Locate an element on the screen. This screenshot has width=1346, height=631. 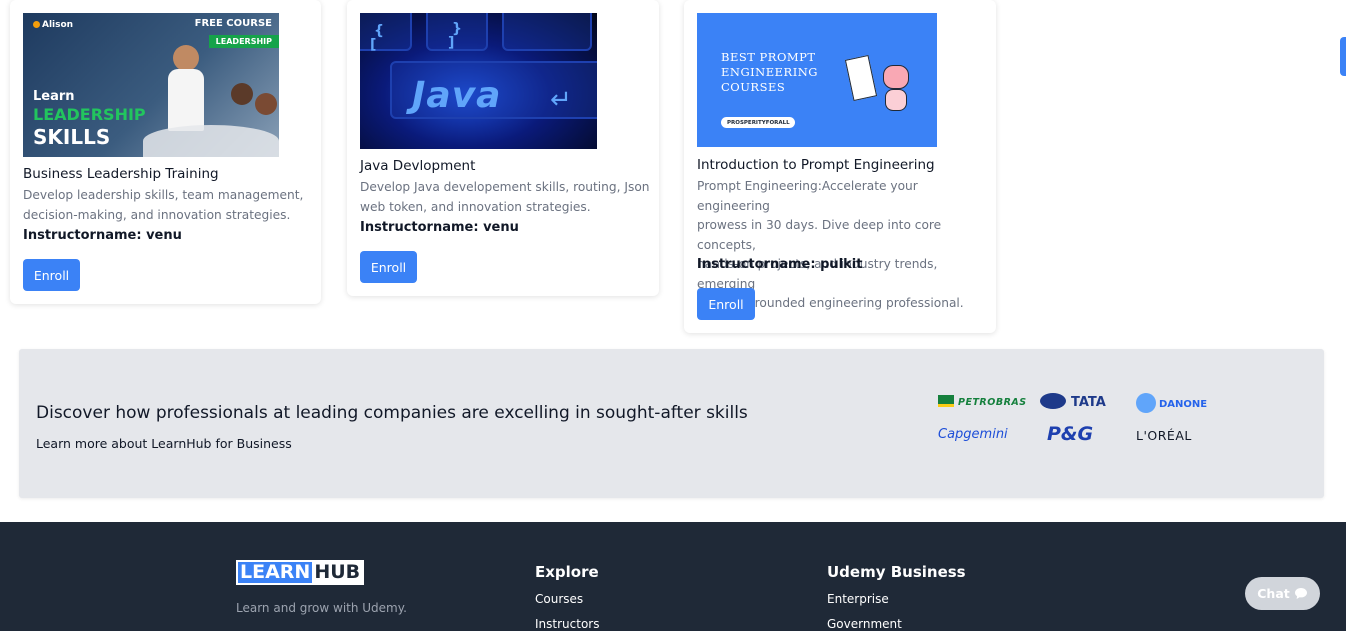
chat-bubble-icon is located at coordinates (1301, 593).